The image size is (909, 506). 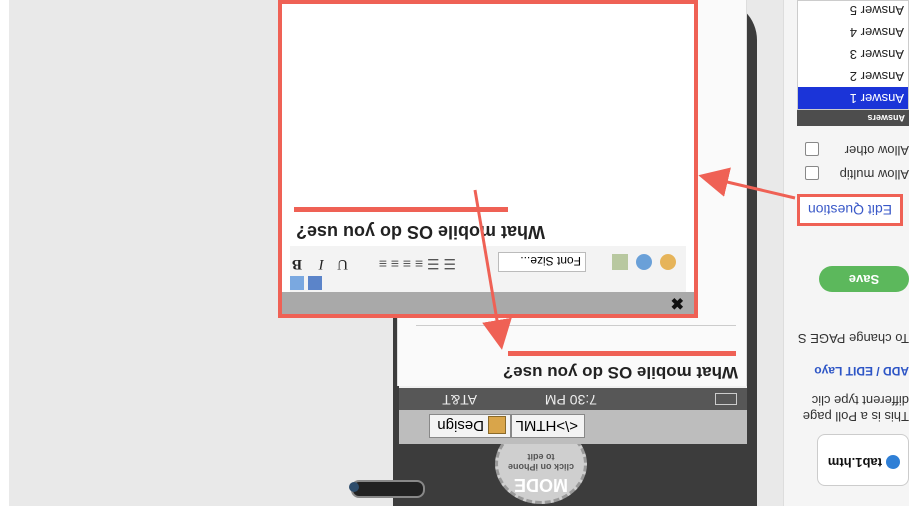 What do you see at coordinates (747, 183) in the screenshot?
I see `arrow-to-editor` at bounding box center [747, 183].